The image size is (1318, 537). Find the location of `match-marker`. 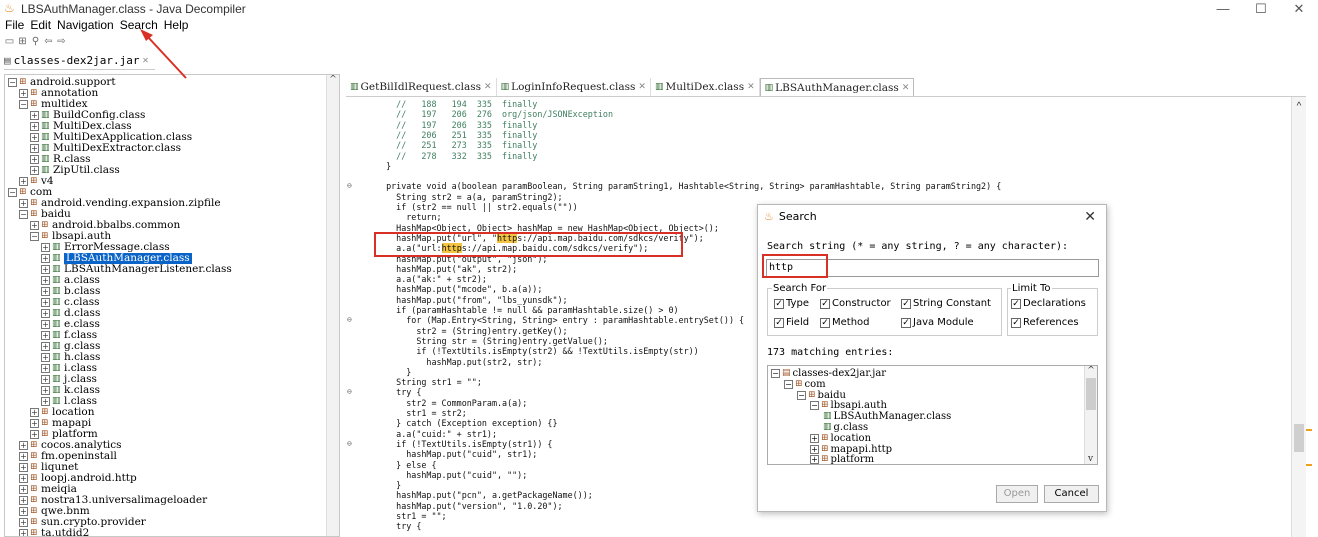

match-marker is located at coordinates (1309, 465).